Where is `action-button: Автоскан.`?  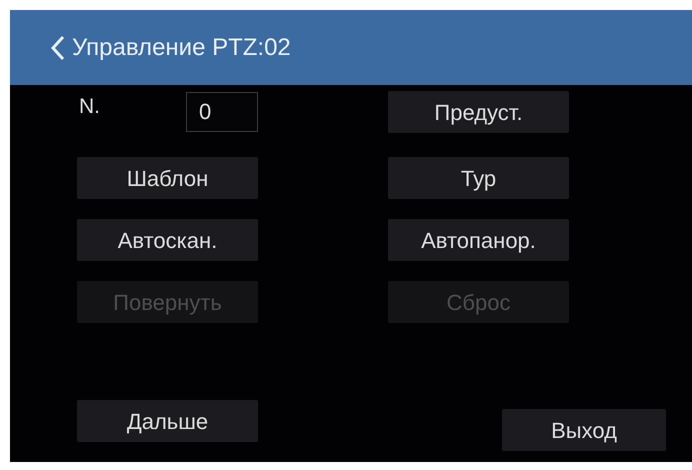 action-button: Автоскан. is located at coordinates (167, 240).